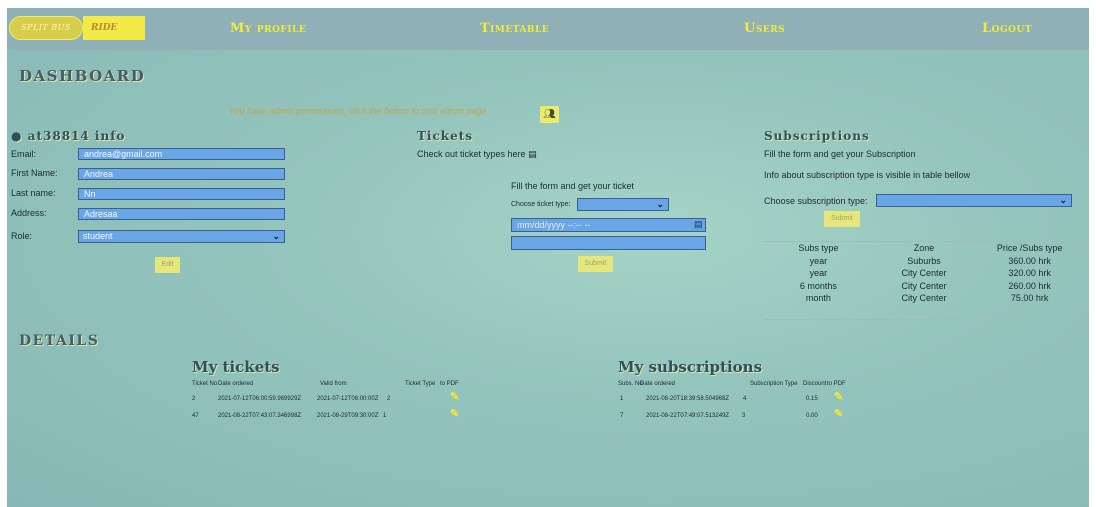 The image size is (1096, 507). I want to click on ticket-types-text: Check out ticket types here ▤, so click(477, 154).